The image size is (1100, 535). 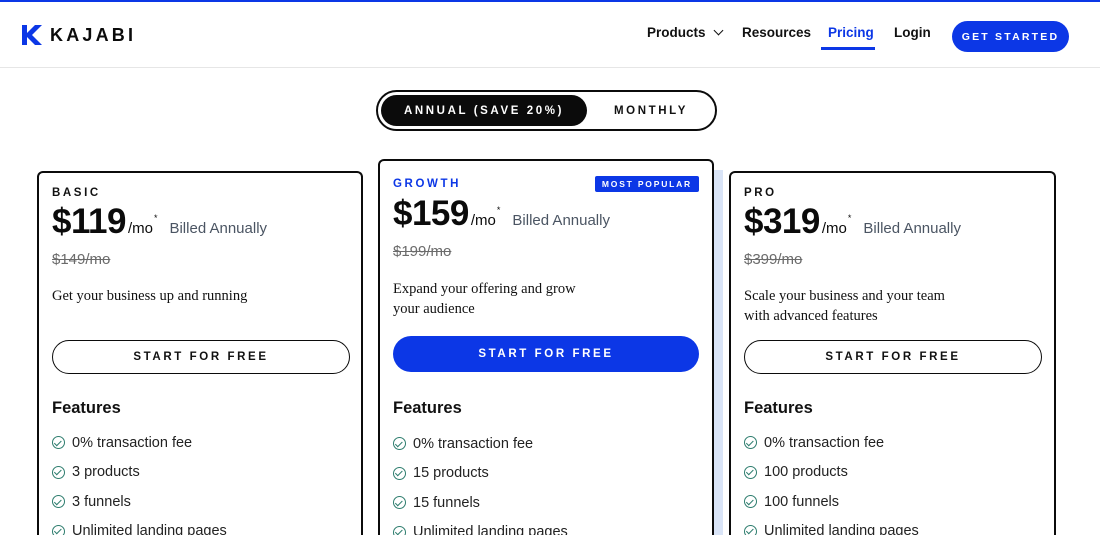 I want to click on plan-price: $159, so click(x=431, y=213).